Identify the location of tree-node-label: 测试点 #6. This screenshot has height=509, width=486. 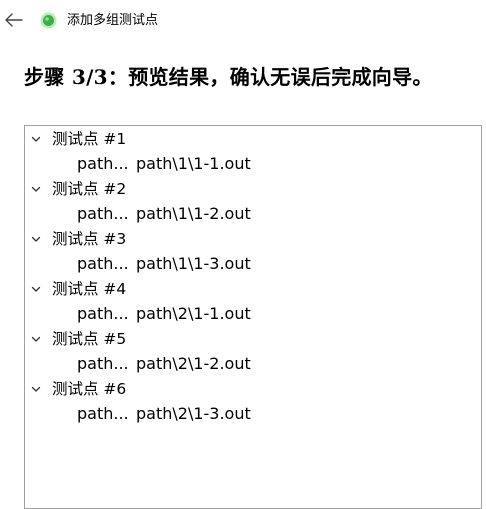
(89, 389).